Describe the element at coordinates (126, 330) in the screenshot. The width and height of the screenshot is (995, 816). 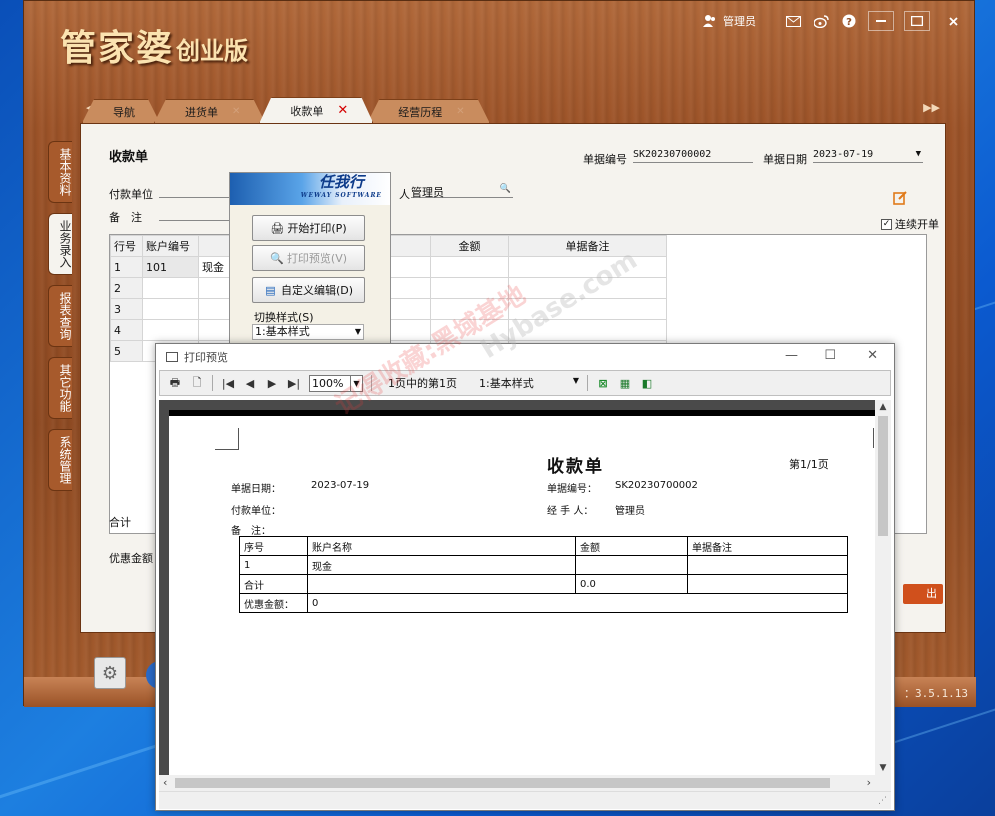
I see `row-no: 4` at that location.